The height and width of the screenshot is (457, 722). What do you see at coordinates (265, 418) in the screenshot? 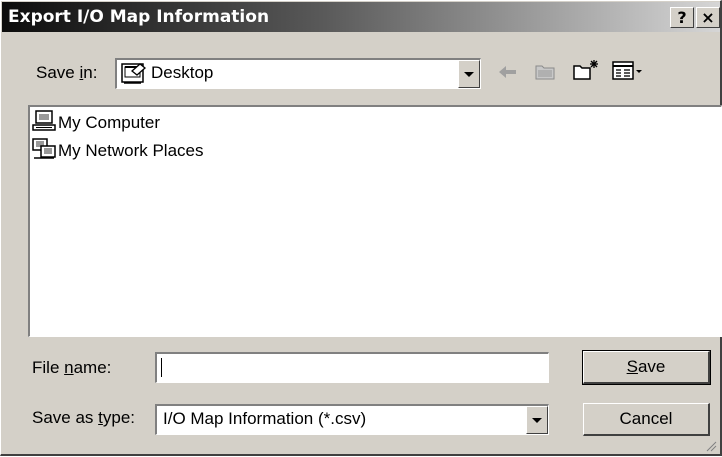
I see `save-as-type-value: I/O Map Information (*.csv)` at bounding box center [265, 418].